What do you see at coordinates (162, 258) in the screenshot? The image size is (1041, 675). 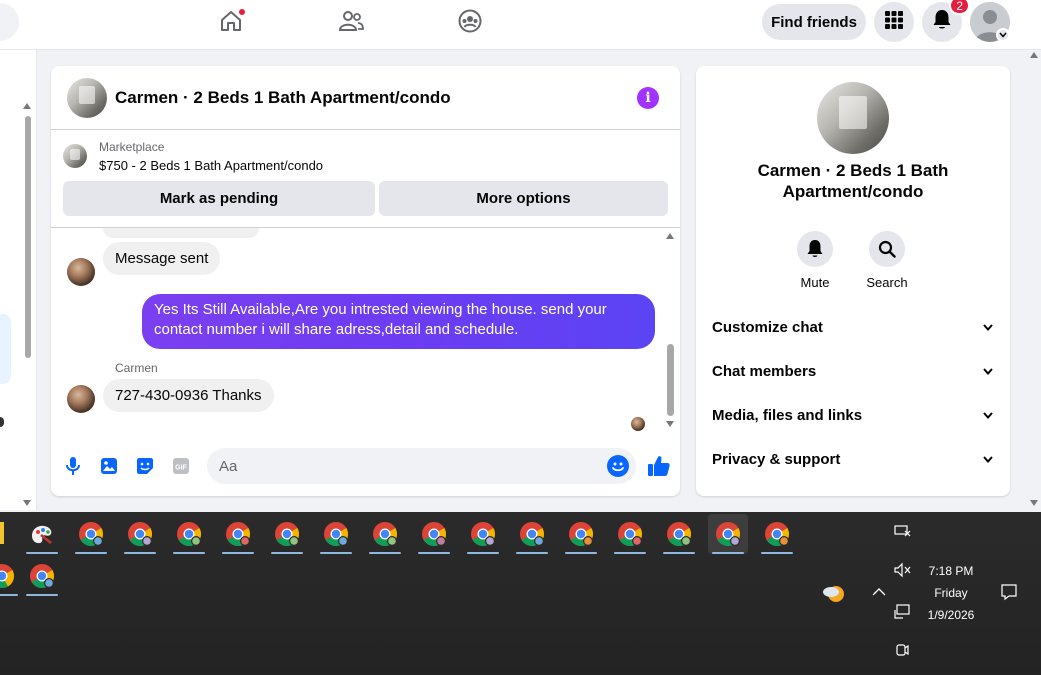 I see `incoming-message-bubble: Message sent` at bounding box center [162, 258].